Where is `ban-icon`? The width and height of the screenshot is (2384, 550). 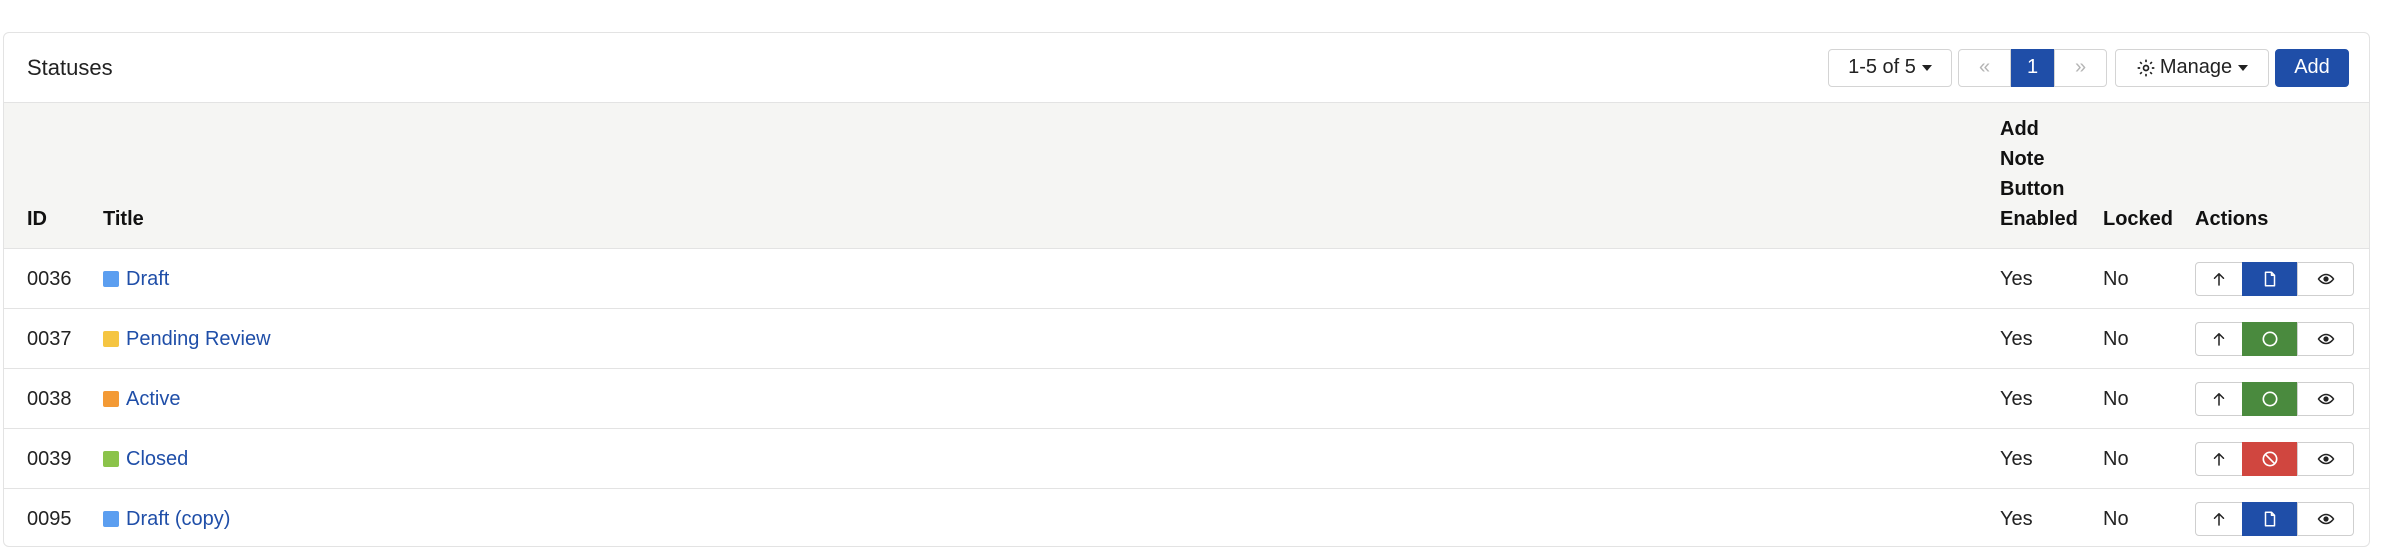
ban-icon is located at coordinates (2270, 459).